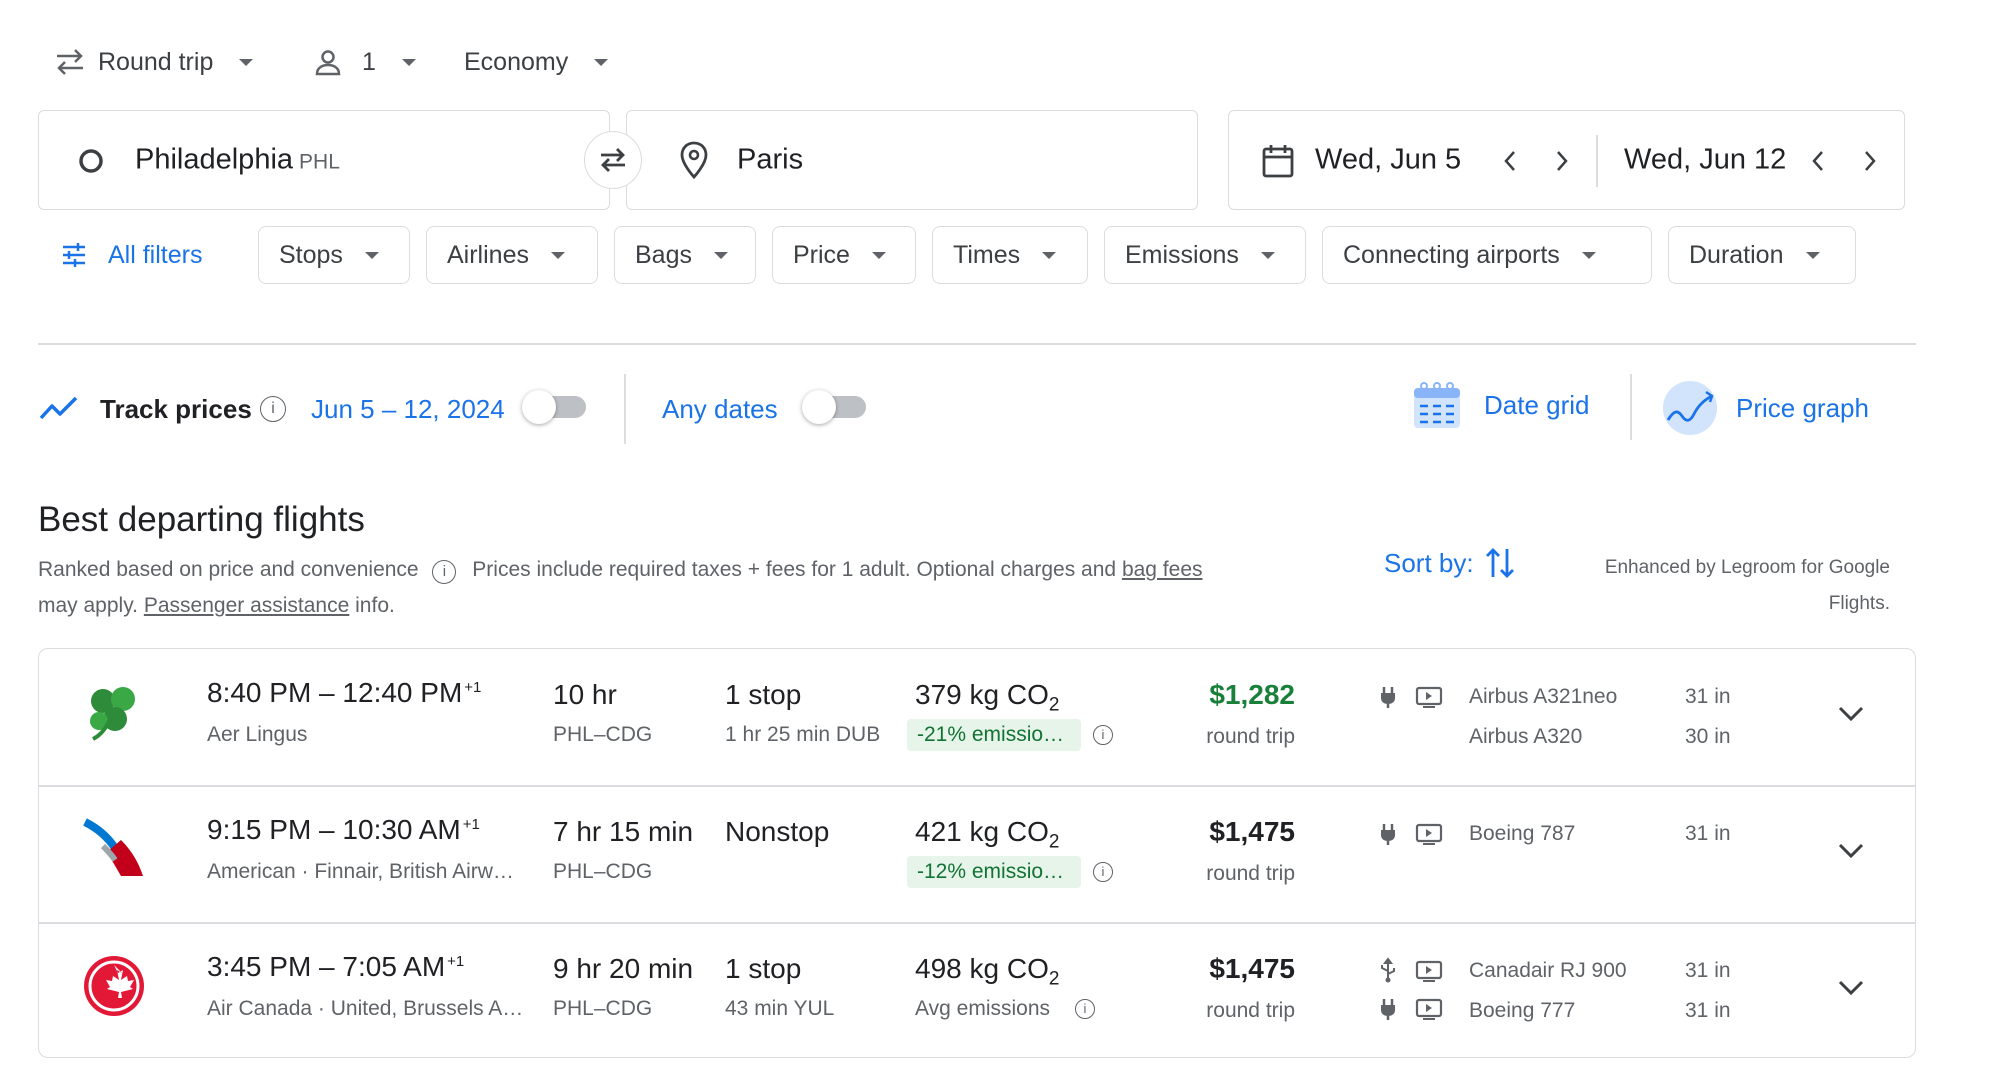  I want to click on track-prices-toggle, so click(555, 407).